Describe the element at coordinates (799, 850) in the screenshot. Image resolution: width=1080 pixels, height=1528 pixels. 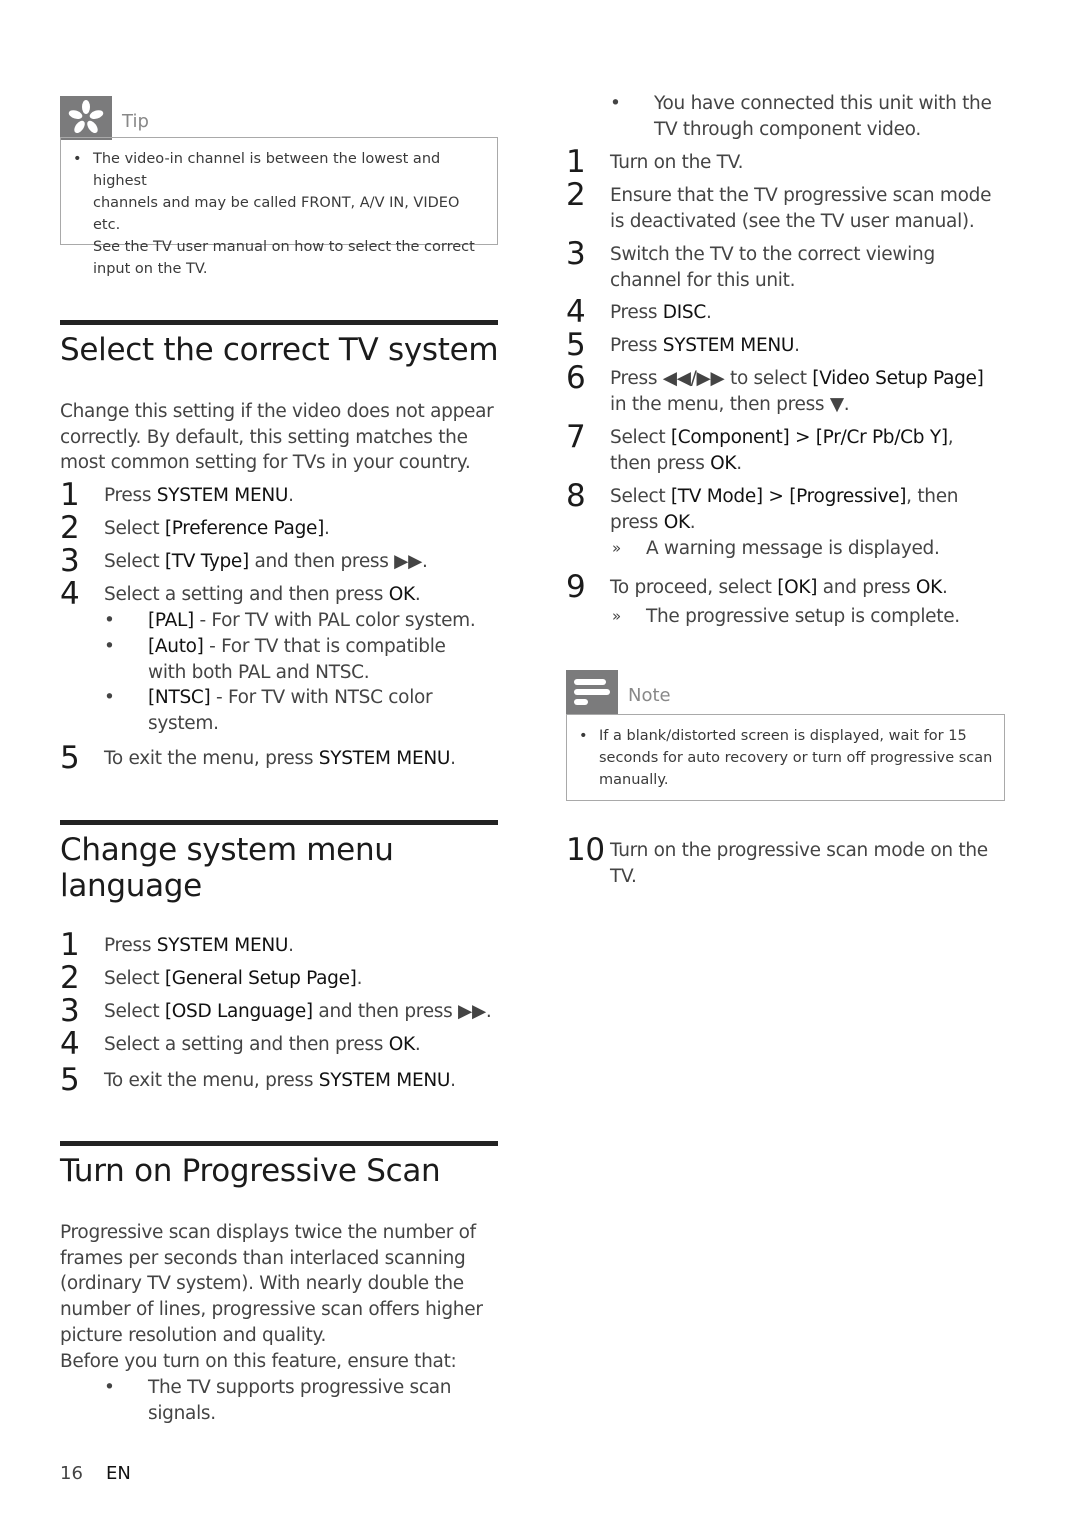
I see `step-text: Turn on the progressive scan mode on the` at that location.